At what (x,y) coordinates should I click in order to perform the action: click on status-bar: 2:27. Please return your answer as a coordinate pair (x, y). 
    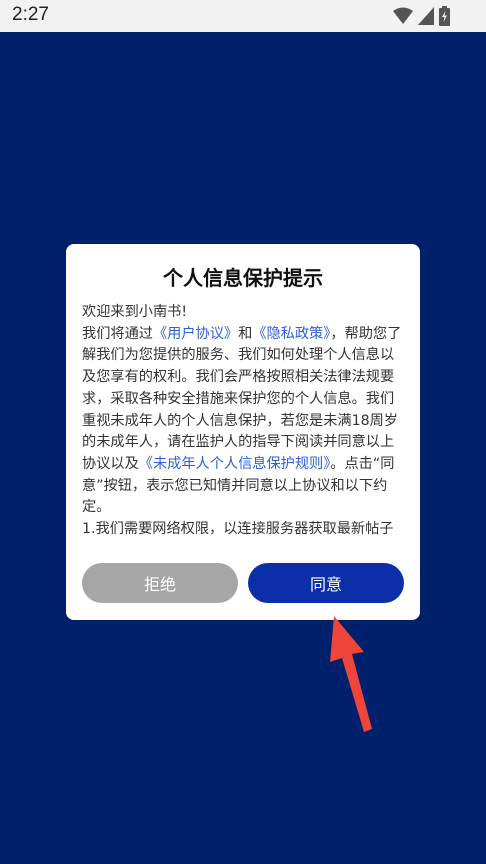
    Looking at the image, I should click on (243, 16).